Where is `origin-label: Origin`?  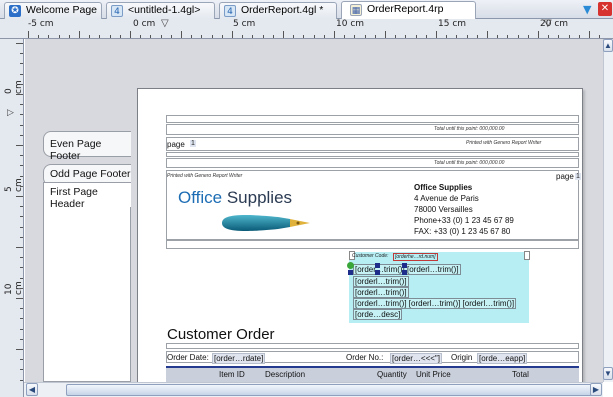
origin-label: Origin is located at coordinates (461, 357).